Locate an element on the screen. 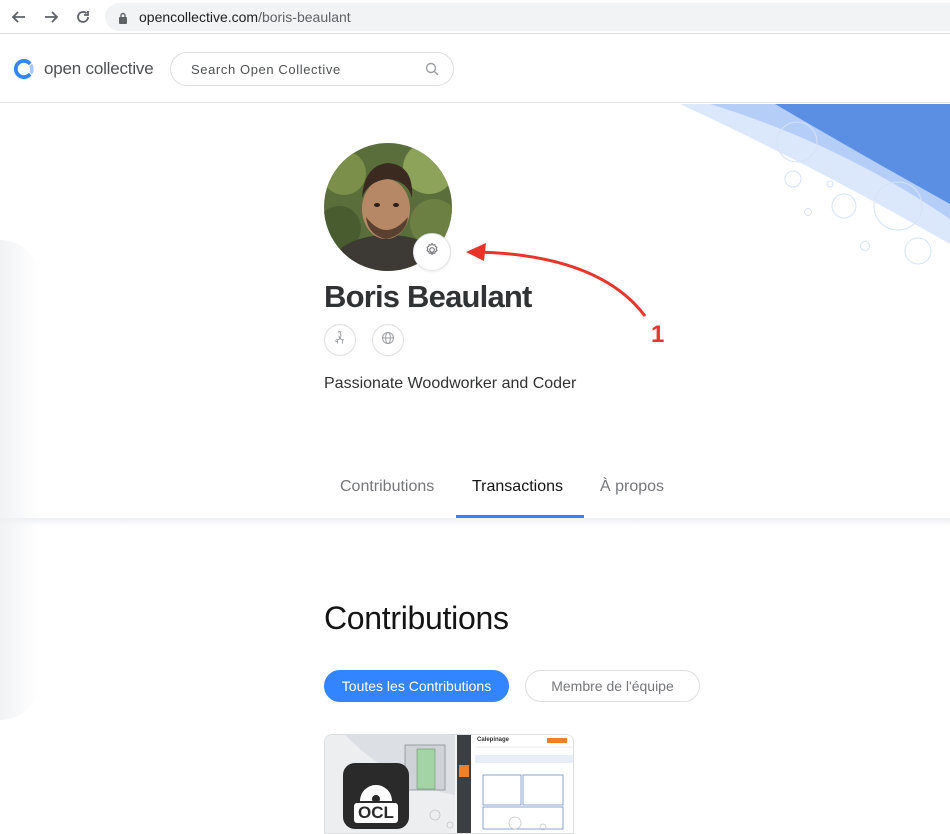 The width and height of the screenshot is (950, 834). profile-name: Boris Beaulant is located at coordinates (428, 296).